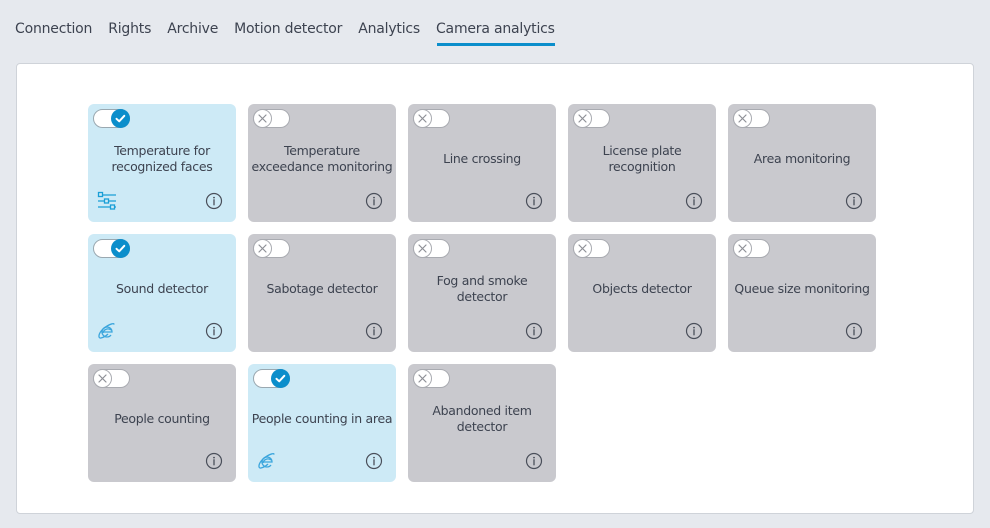 This screenshot has height=528, width=990. I want to click on tab-analytics: Analytics, so click(389, 33).